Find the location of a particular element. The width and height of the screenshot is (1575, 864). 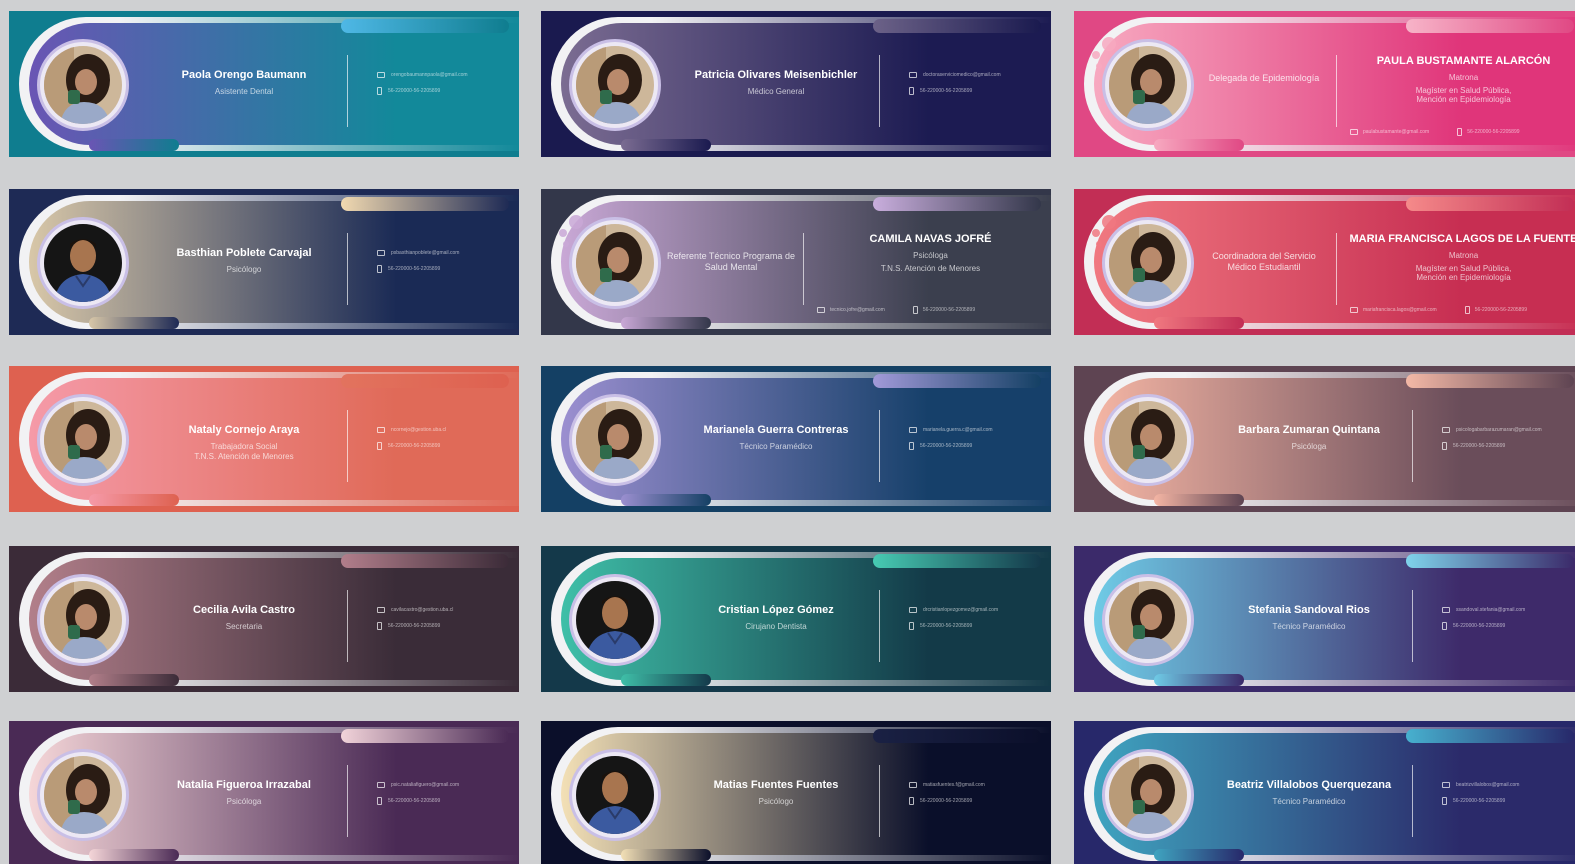

person-info: Cecilia Avila Castro Secretaria is located at coordinates (244, 617).